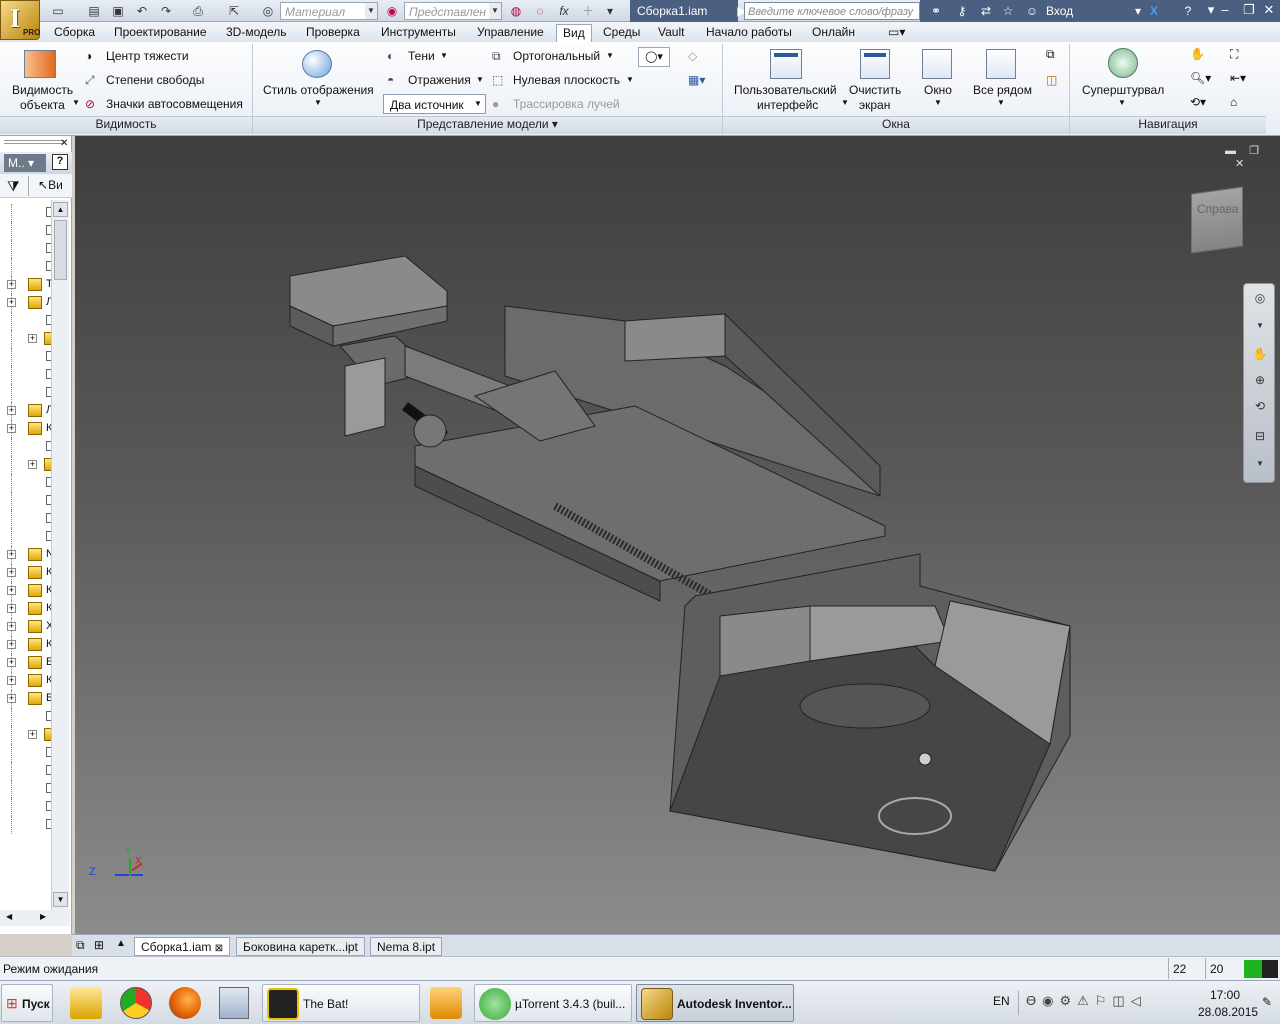  Describe the element at coordinates (564, 11) in the screenshot. I see `parameters-icon: fx` at that location.